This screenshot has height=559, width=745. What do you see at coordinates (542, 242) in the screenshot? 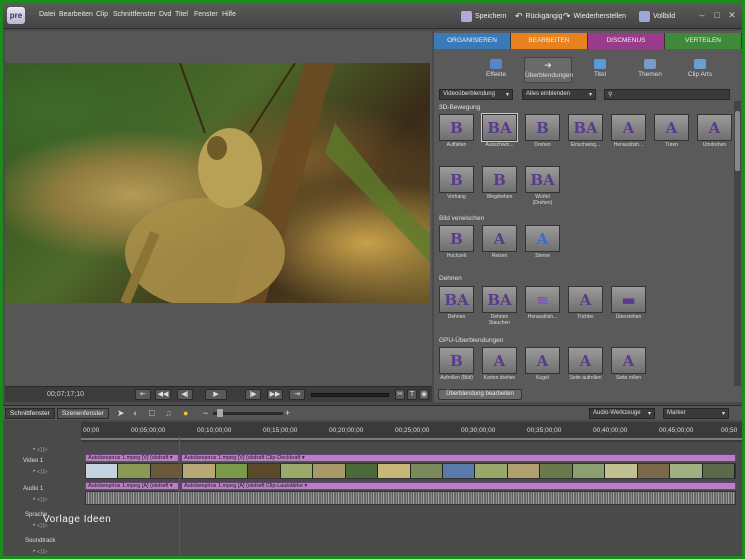
I see `transition-item: A Sterne` at bounding box center [542, 242].